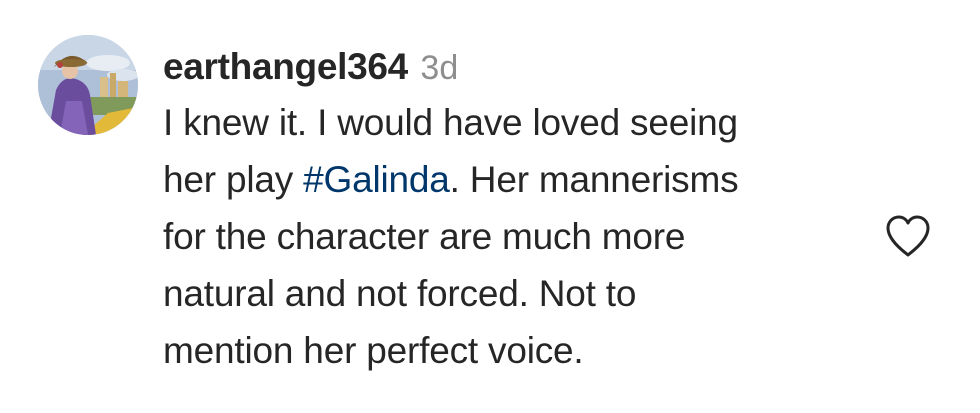  What do you see at coordinates (594, 179) in the screenshot?
I see `comment-text-segment: . Her mannerisms` at bounding box center [594, 179].